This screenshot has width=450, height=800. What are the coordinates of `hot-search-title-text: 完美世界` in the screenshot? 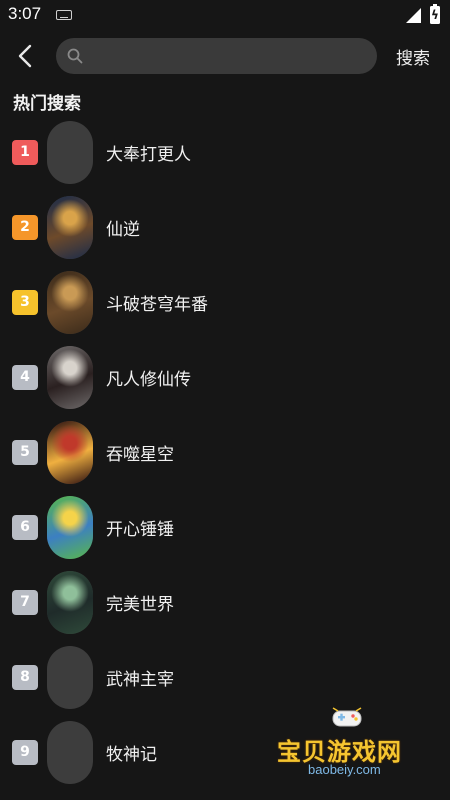 It's located at (140, 605).